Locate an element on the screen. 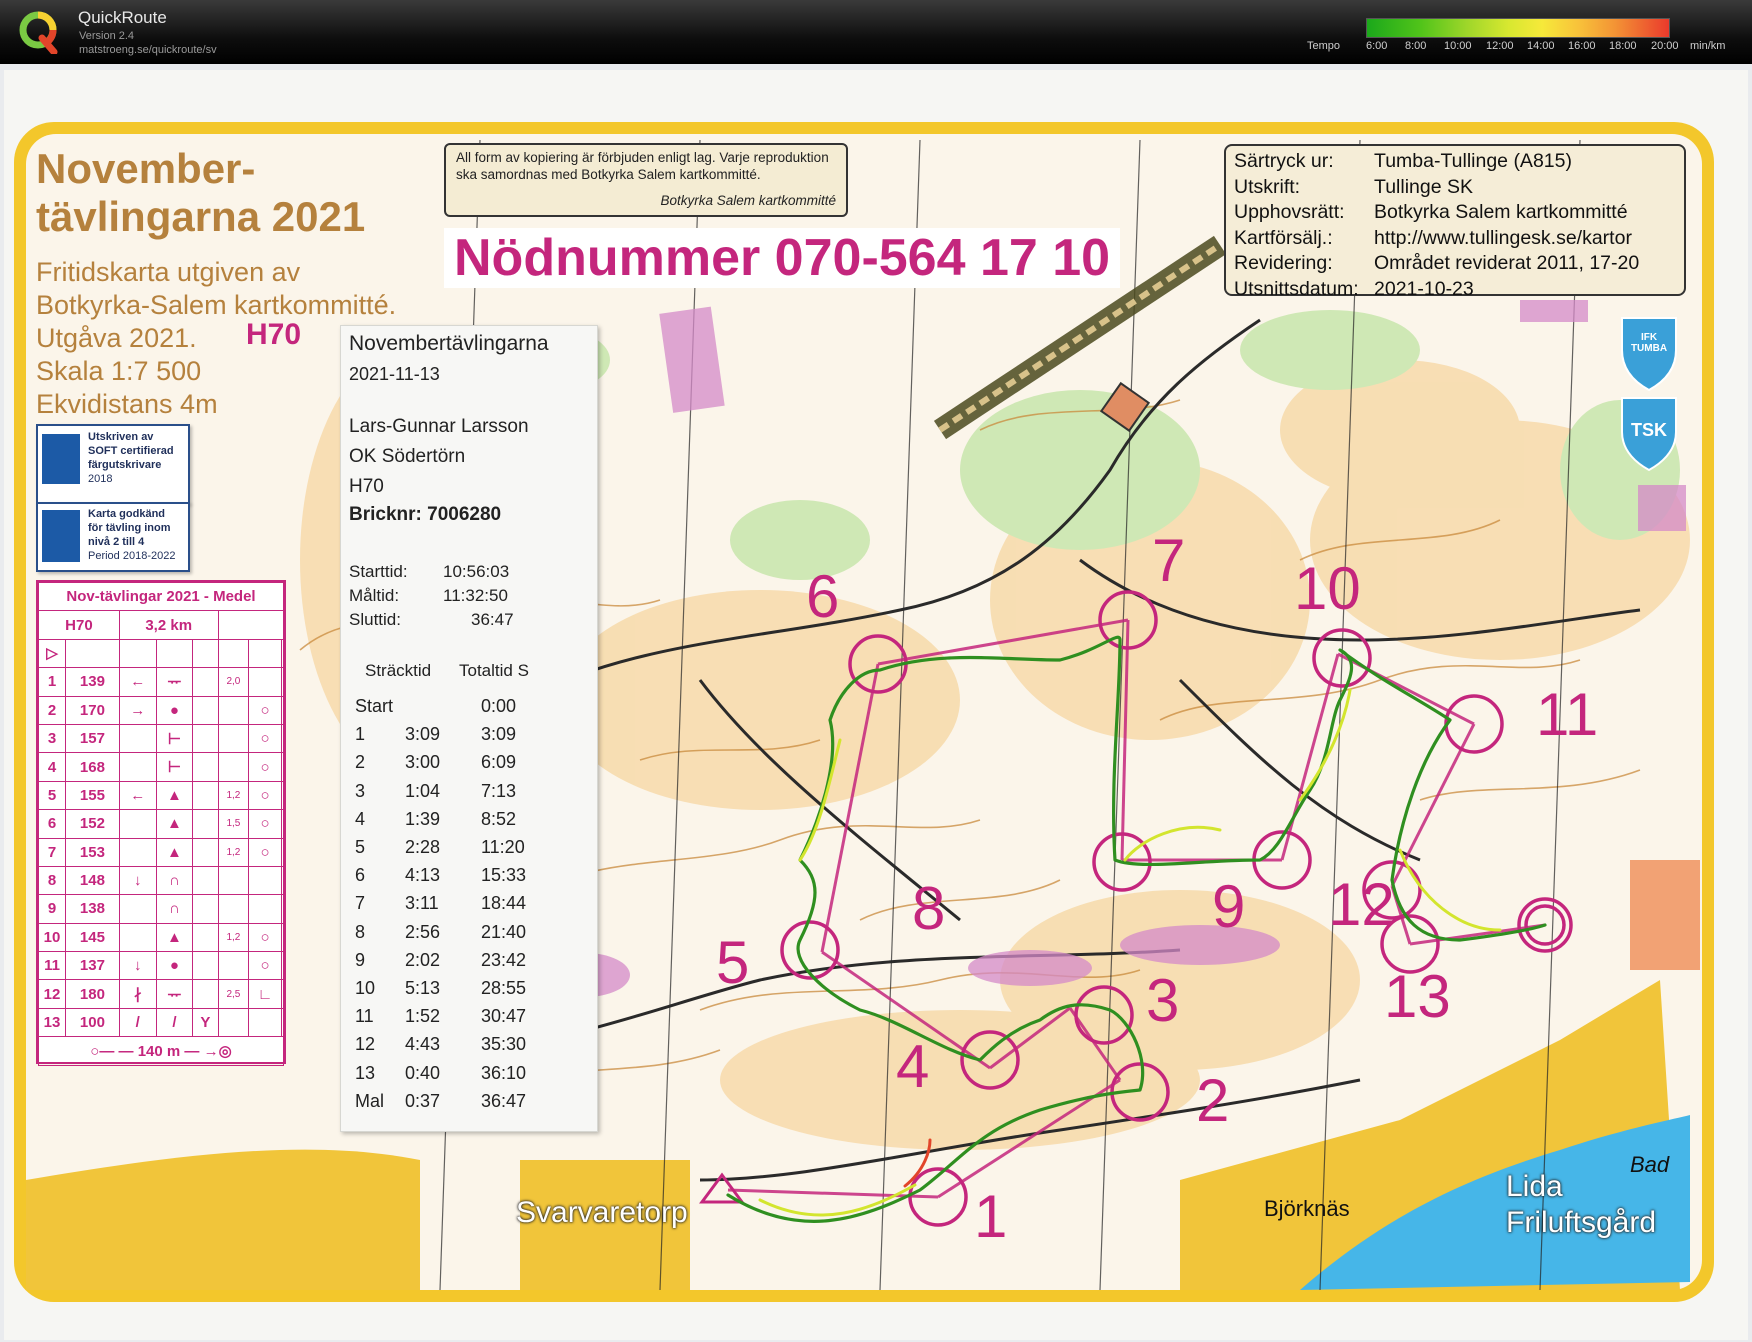  split-number: 8 is located at coordinates (360, 931).